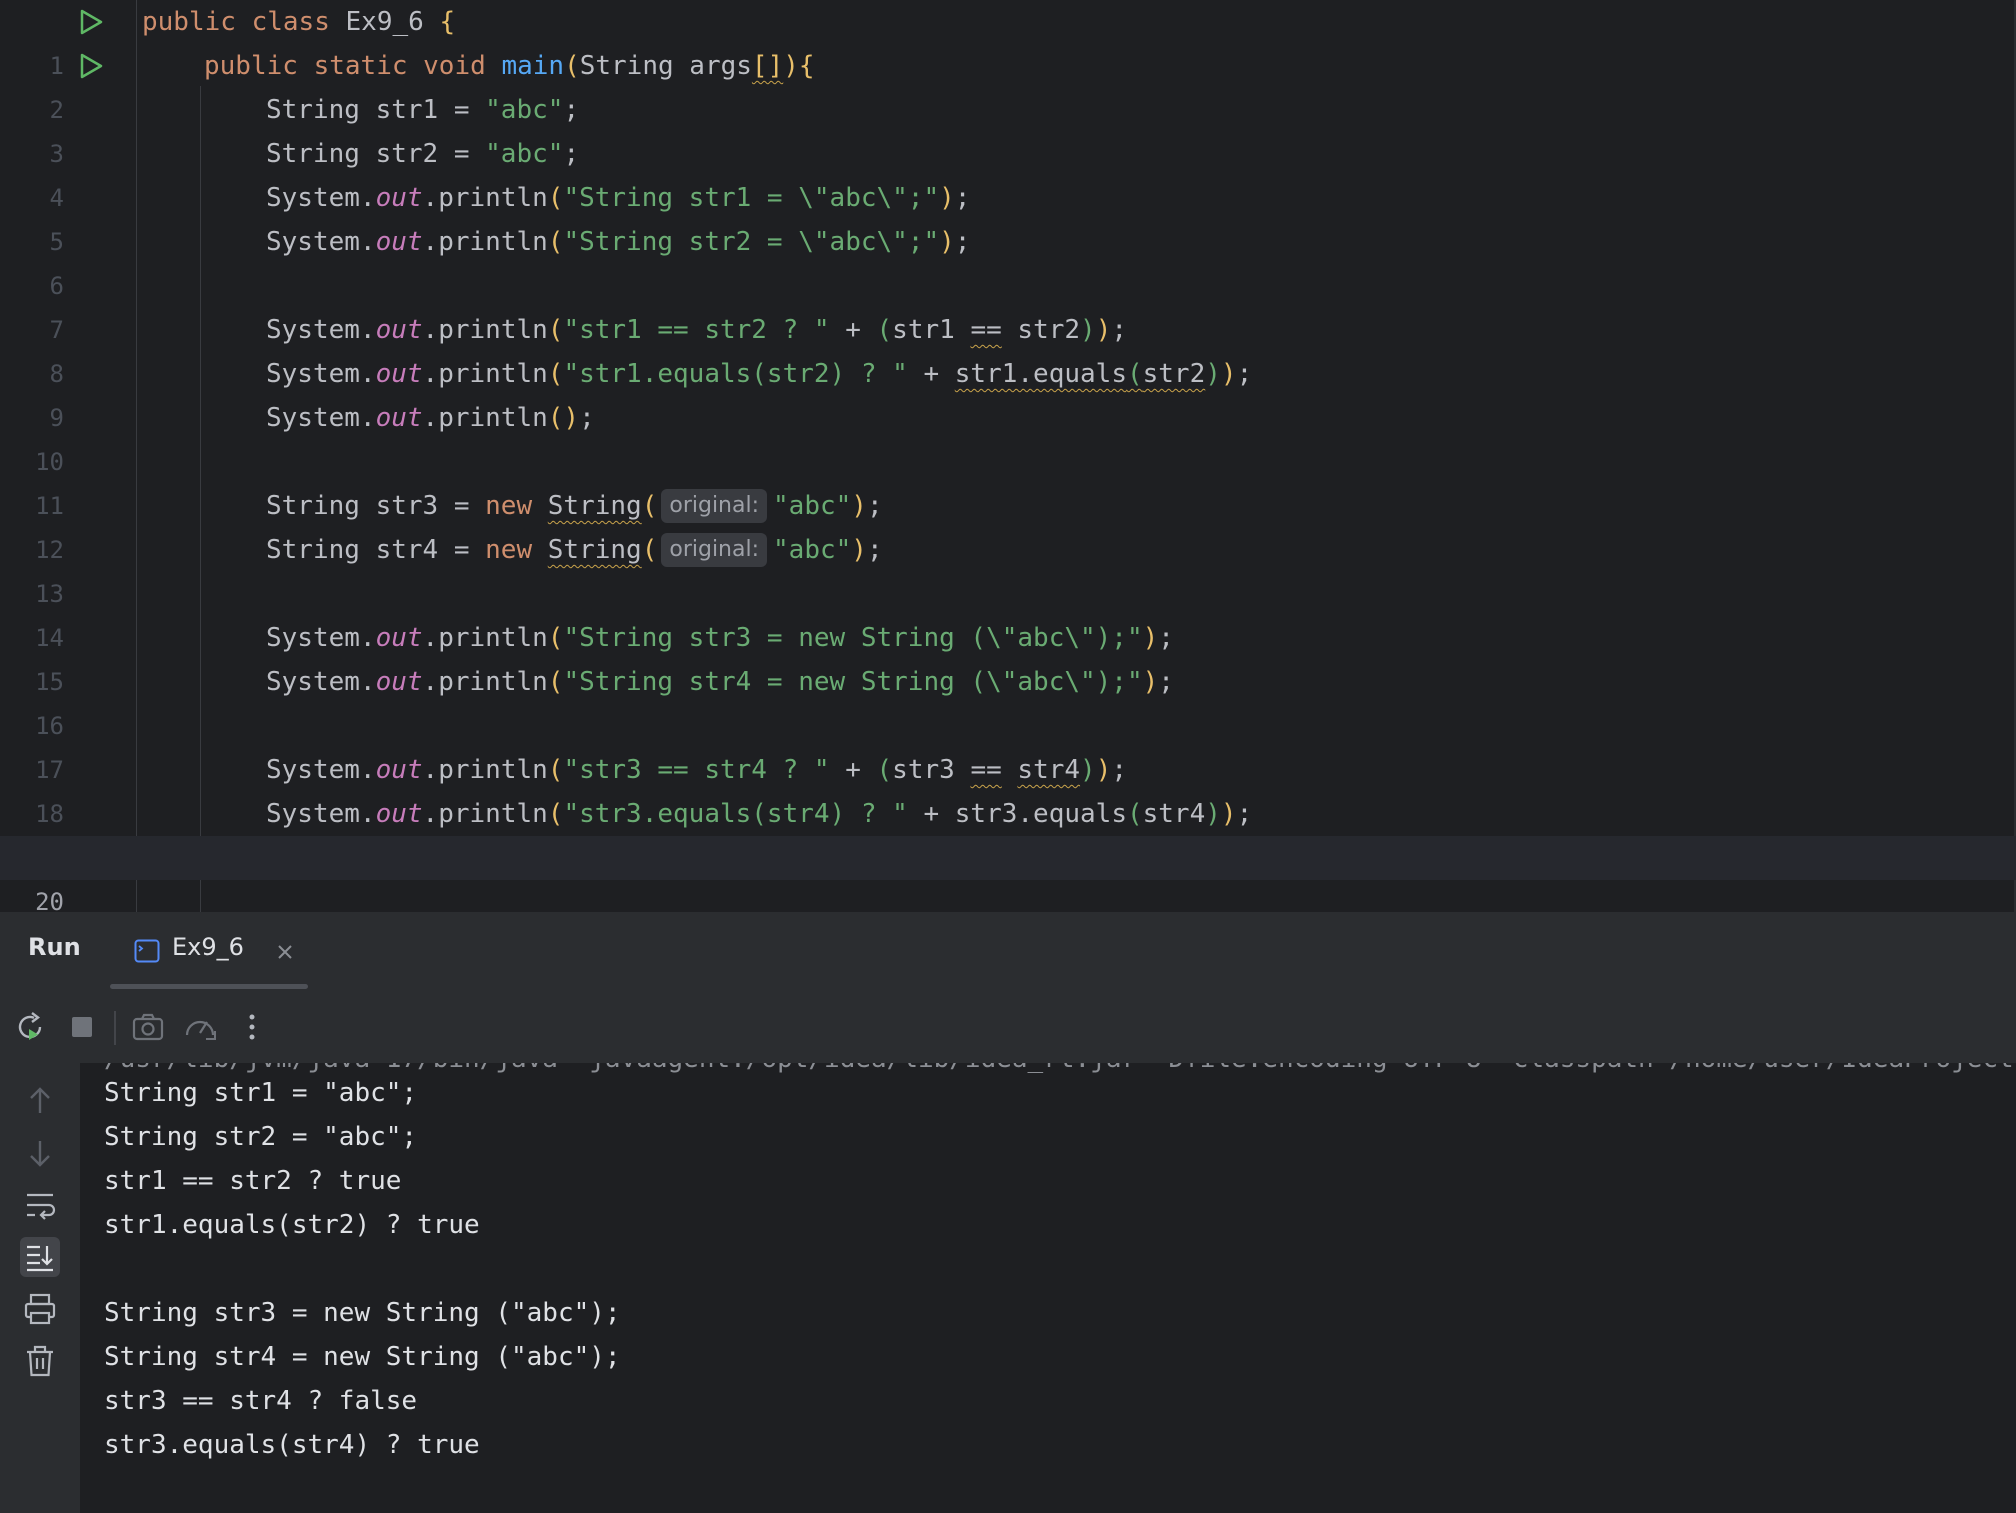 This screenshot has height=1513, width=2016. I want to click on run-tab-bar: Run Ex9_6, so click(1008, 953).